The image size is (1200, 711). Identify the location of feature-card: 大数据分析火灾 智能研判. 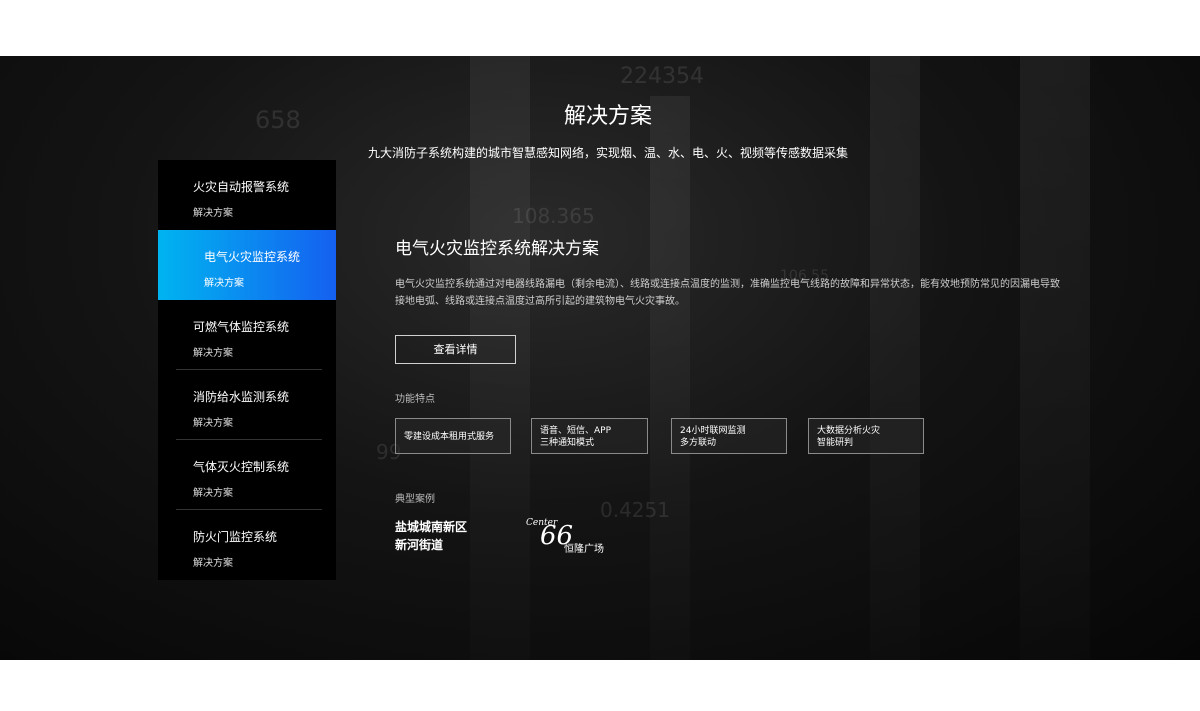
(866, 436).